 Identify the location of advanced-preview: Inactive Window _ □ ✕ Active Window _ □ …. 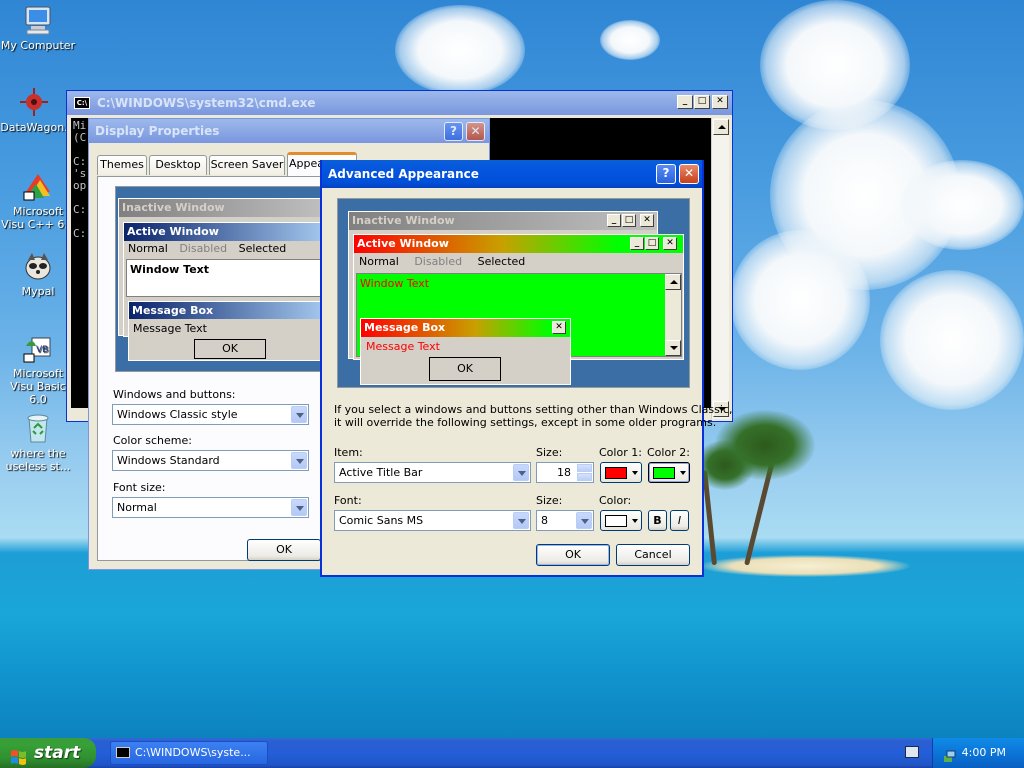
(513, 293).